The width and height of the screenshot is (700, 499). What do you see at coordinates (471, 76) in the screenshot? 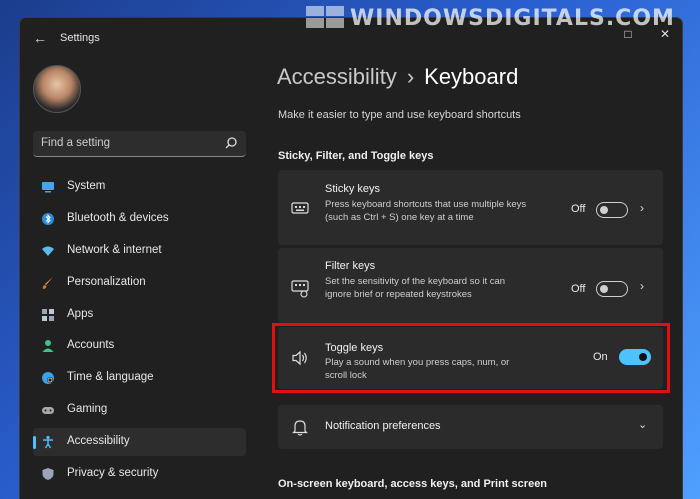
I see `page-title: Keyboard` at bounding box center [471, 76].